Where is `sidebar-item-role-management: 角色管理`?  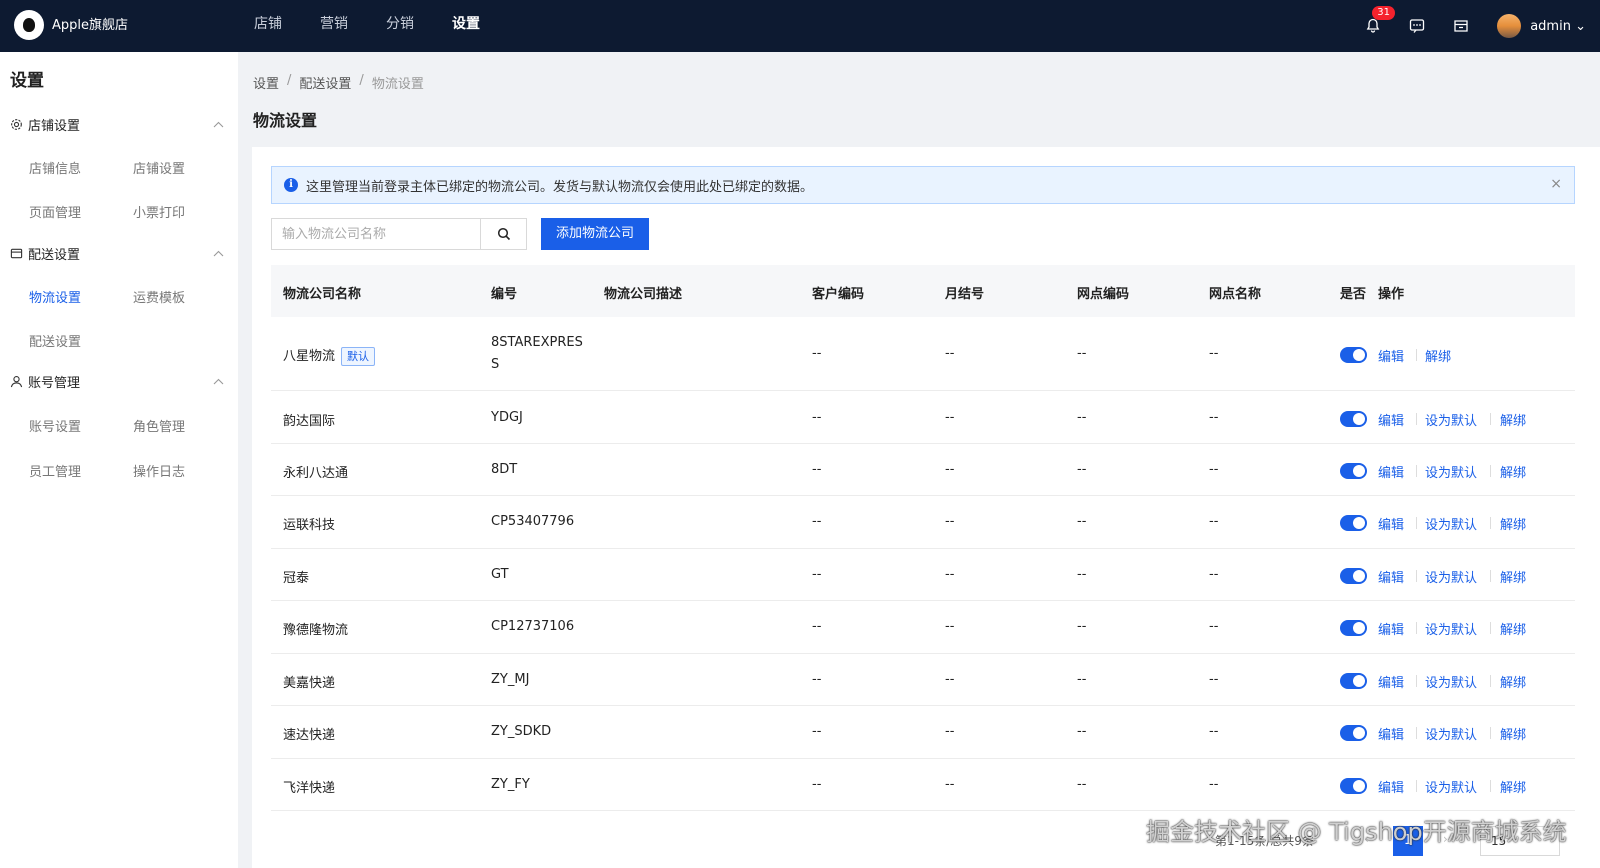
sidebar-item-role-management: 角色管理 is located at coordinates (159, 425).